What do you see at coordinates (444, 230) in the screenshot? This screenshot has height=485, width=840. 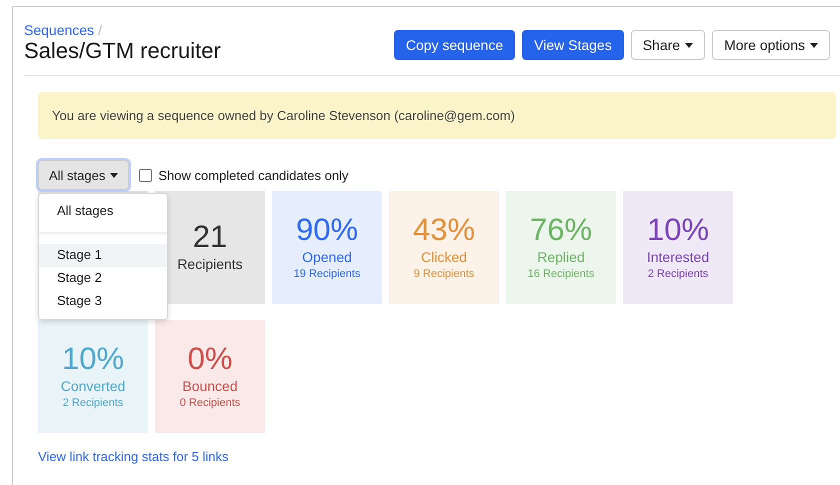 I see `stat-value: 43%` at bounding box center [444, 230].